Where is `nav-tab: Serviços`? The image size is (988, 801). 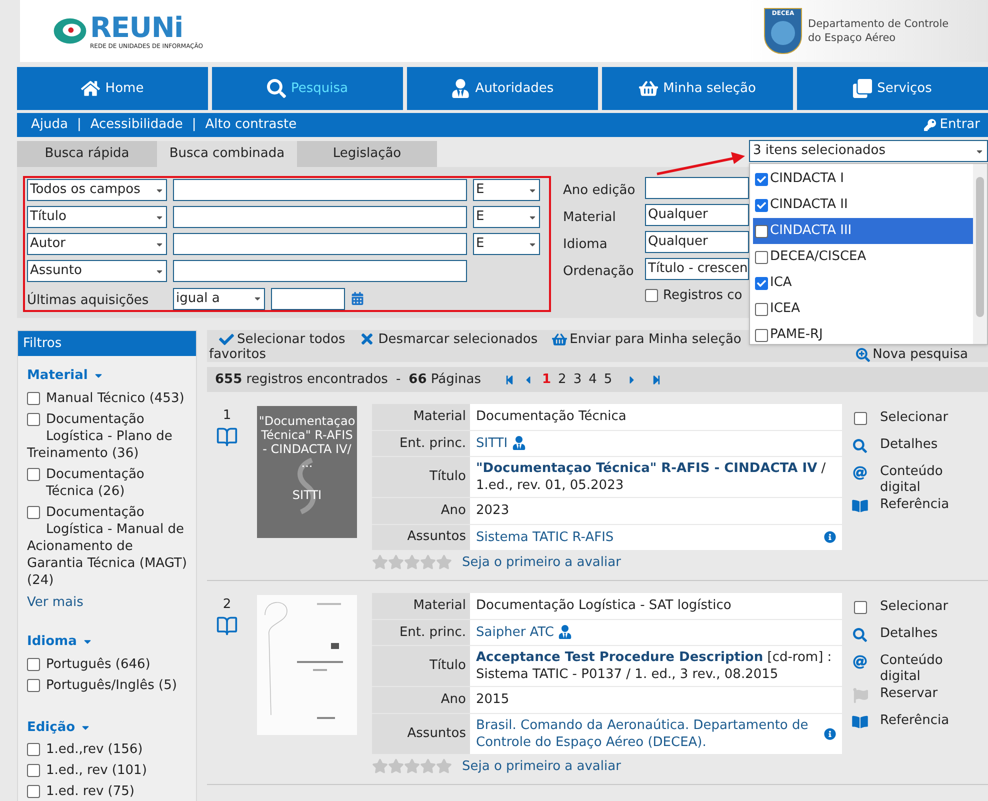 nav-tab: Serviços is located at coordinates (892, 88).